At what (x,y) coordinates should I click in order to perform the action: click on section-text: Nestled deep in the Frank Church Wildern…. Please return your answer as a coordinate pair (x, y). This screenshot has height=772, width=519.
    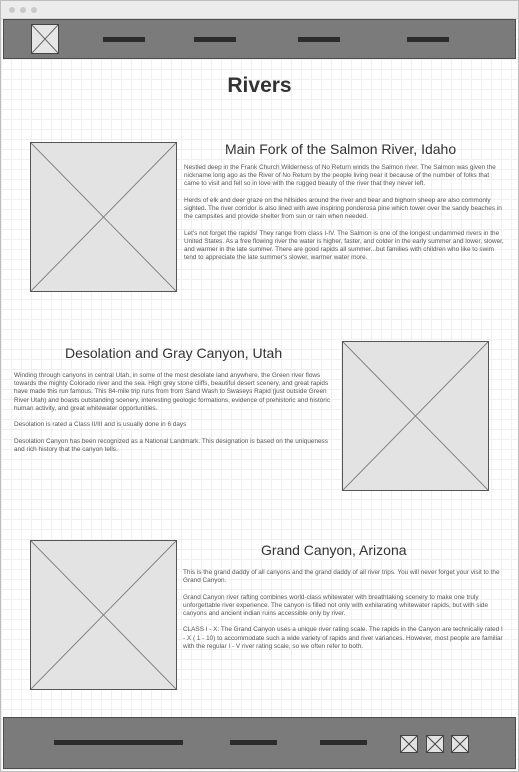
    Looking at the image, I should click on (345, 217).